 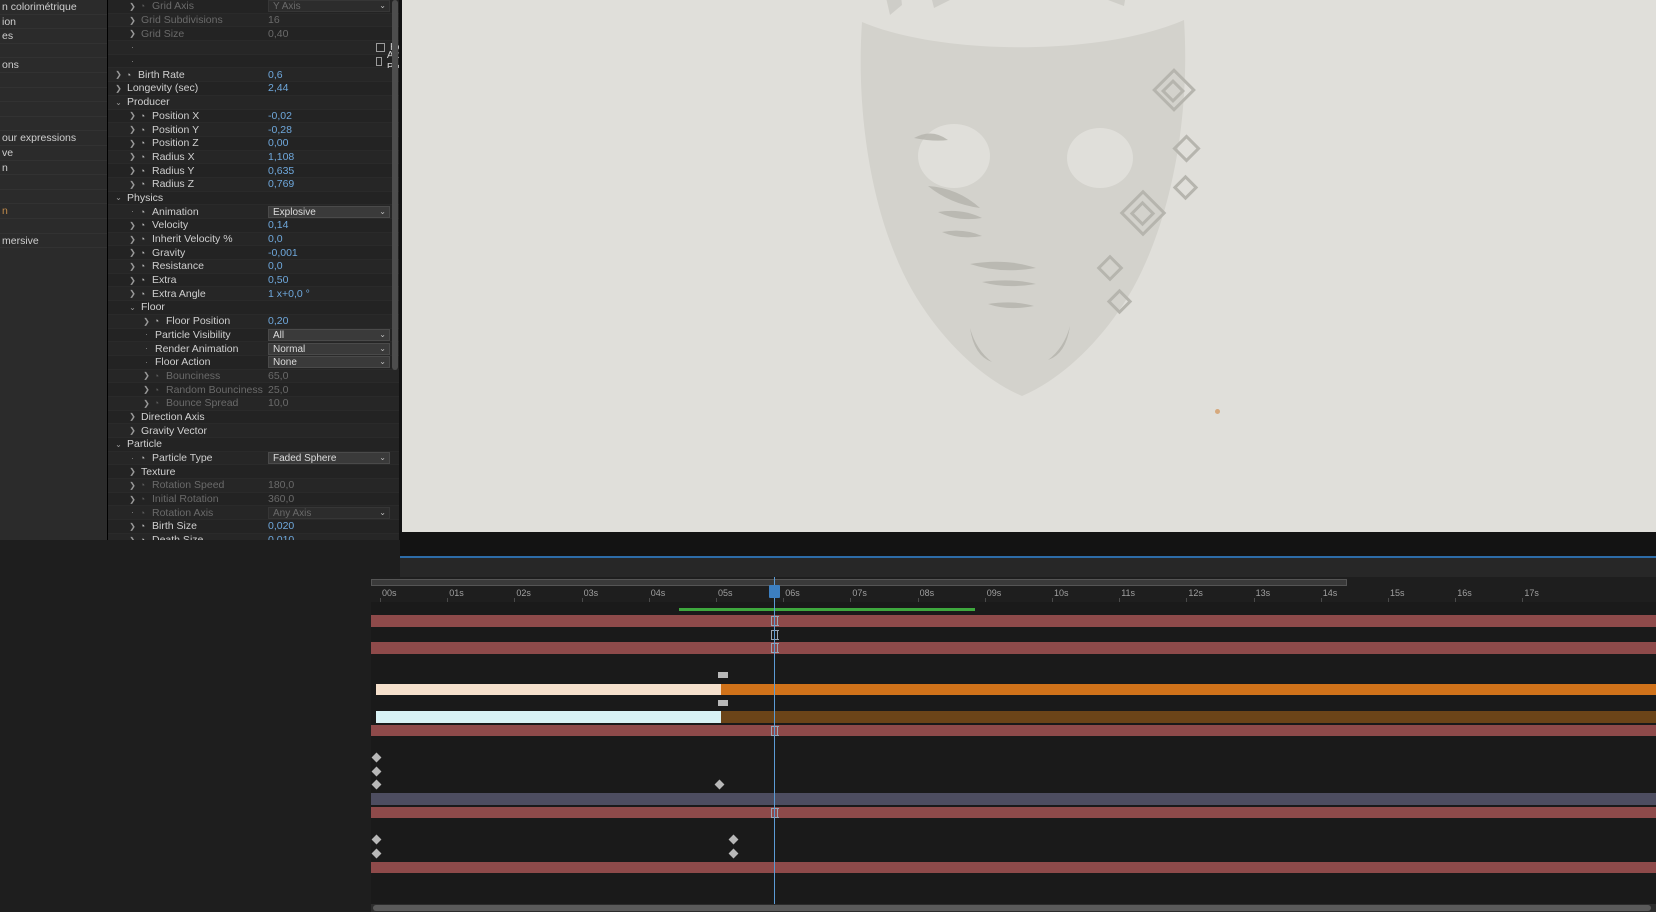 What do you see at coordinates (253, 294) in the screenshot?
I see `effect-row-extra-angle: ❯ ◔ Extra Angle 1 x+0,0 °` at bounding box center [253, 294].